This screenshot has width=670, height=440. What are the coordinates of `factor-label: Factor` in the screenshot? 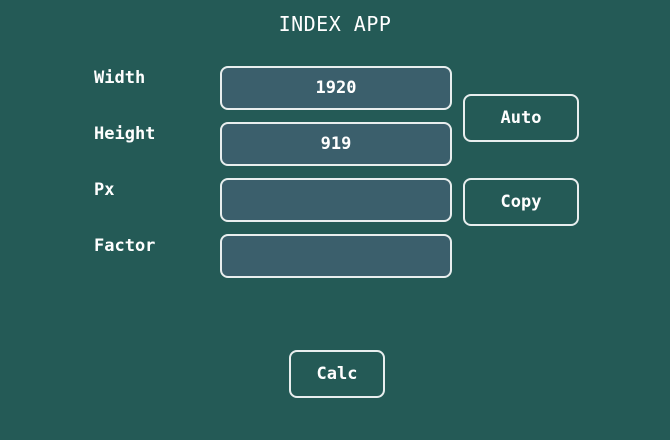 It's located at (125, 246).